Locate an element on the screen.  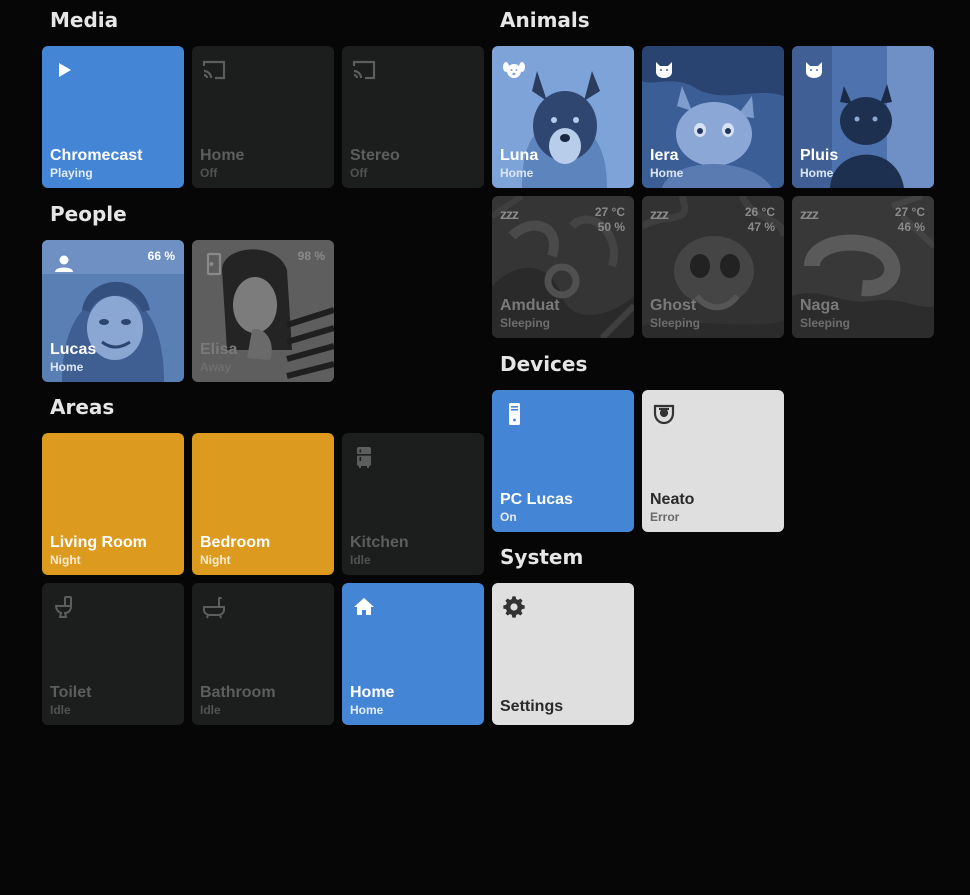
tile-name: Stereo is located at coordinates (375, 155).